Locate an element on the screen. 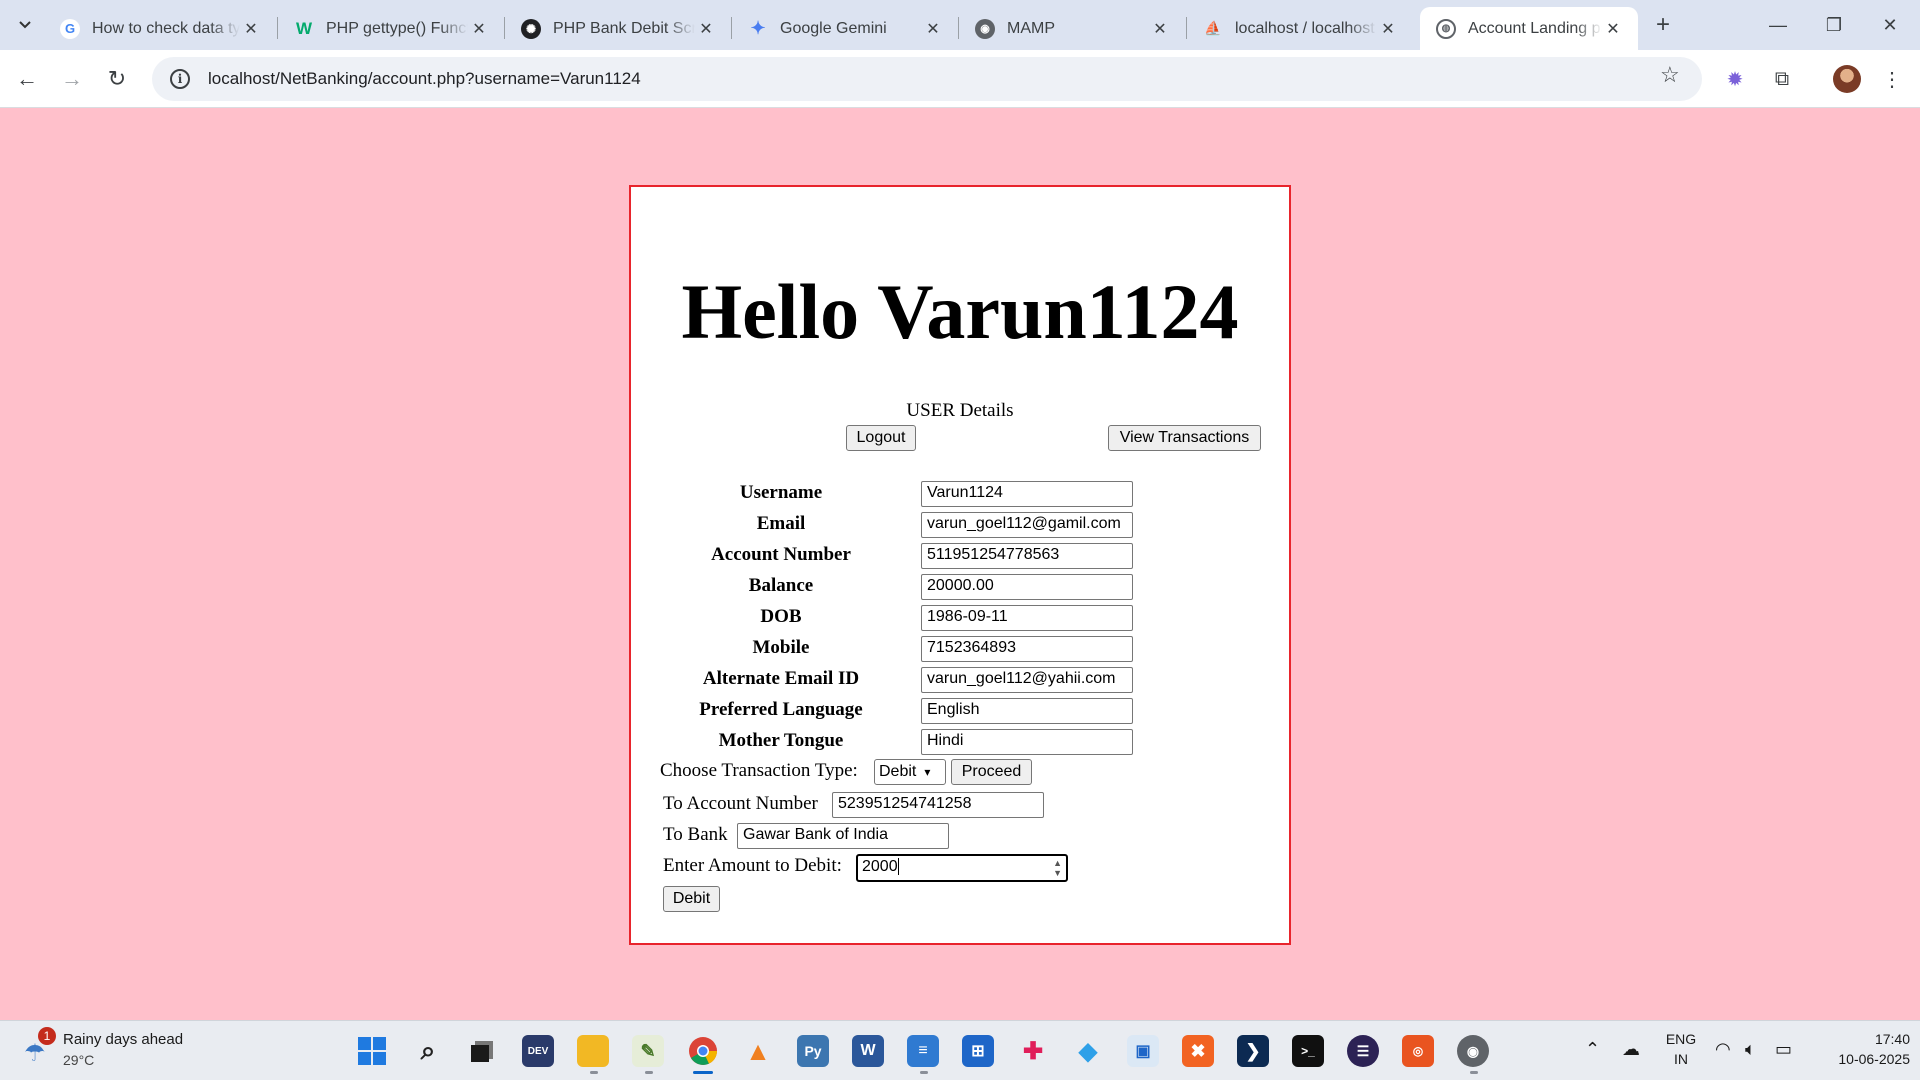  language-code: ENG is located at coordinates (1681, 1039).